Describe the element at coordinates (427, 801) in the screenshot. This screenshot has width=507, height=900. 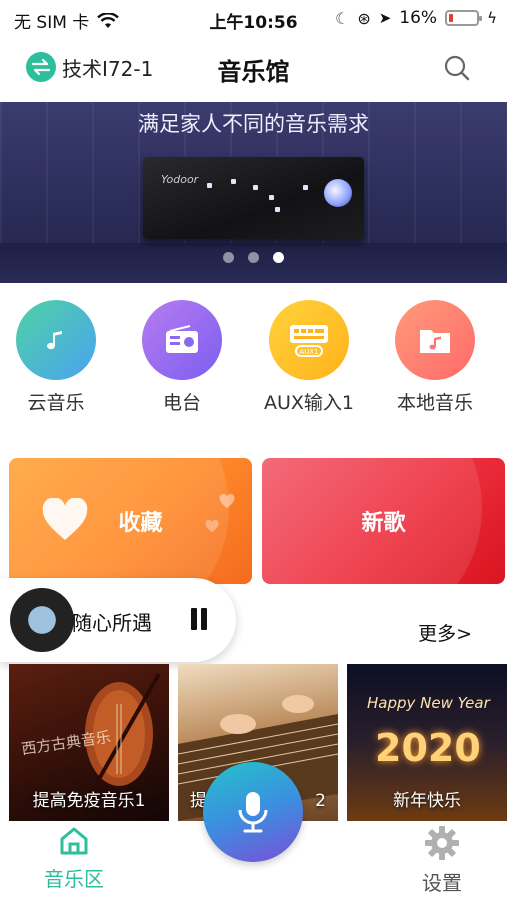
I see `album-label: 新年快乐` at that location.